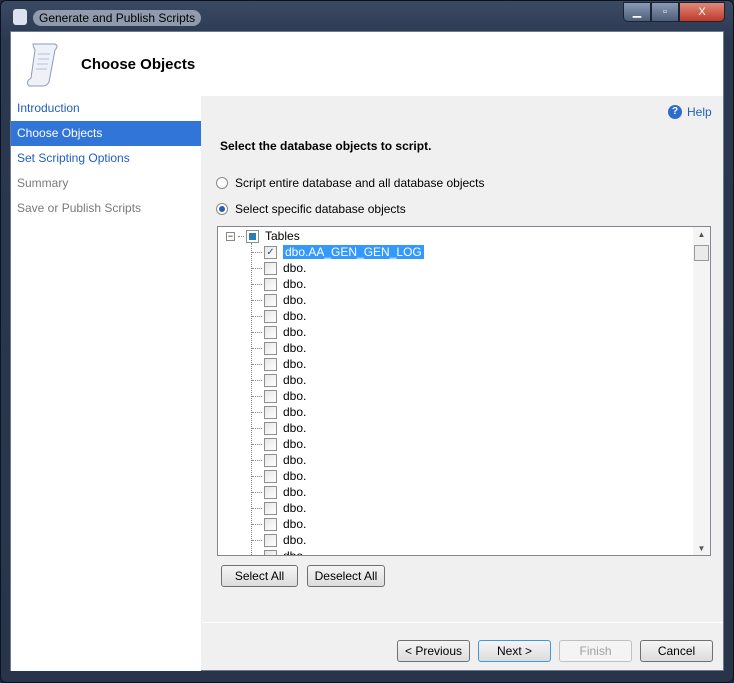 This screenshot has width=734, height=683. I want to click on close-button: X, so click(702, 12).